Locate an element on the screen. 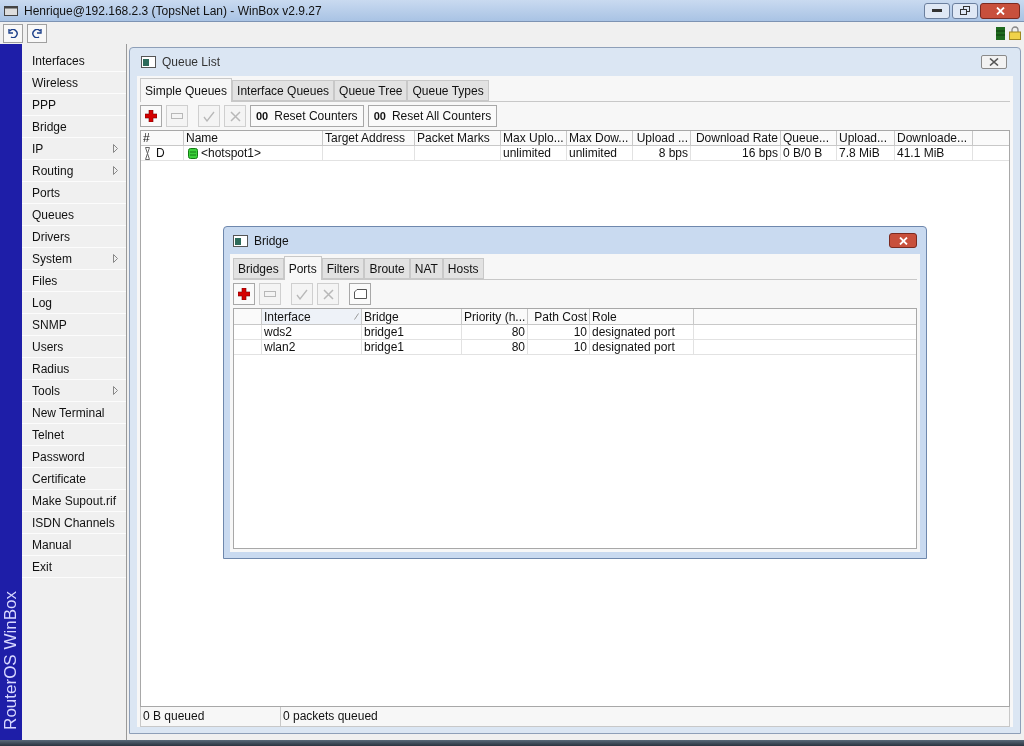 This screenshot has height=746, width=1024. minimize-icon is located at coordinates (937, 10).